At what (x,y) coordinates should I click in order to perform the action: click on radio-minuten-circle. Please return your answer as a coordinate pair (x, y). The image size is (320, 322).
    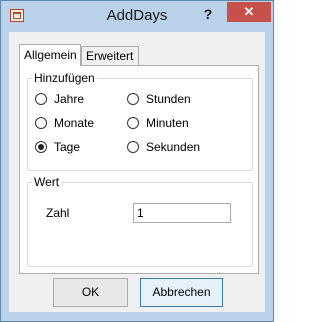
    Looking at the image, I should click on (133, 123).